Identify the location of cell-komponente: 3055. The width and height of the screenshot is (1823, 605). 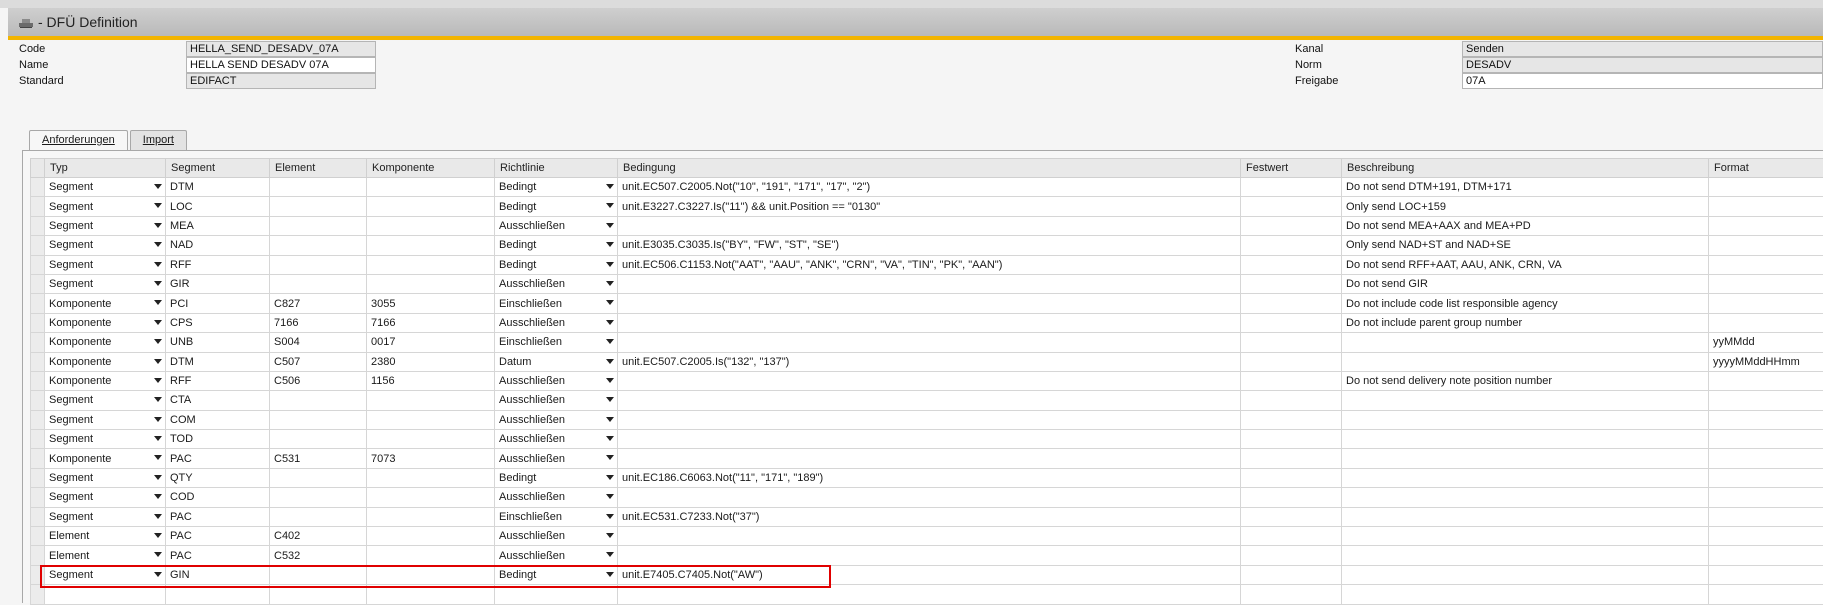
(431, 303).